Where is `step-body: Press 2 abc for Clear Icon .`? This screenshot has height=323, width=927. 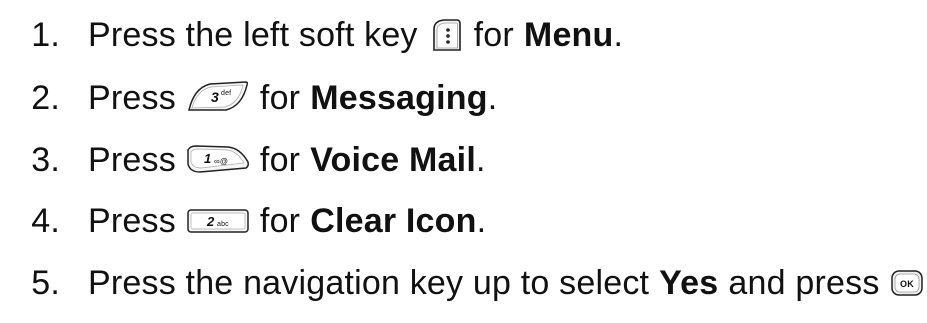 step-body: Press 2 abc for Clear Icon . is located at coordinates (287, 221).